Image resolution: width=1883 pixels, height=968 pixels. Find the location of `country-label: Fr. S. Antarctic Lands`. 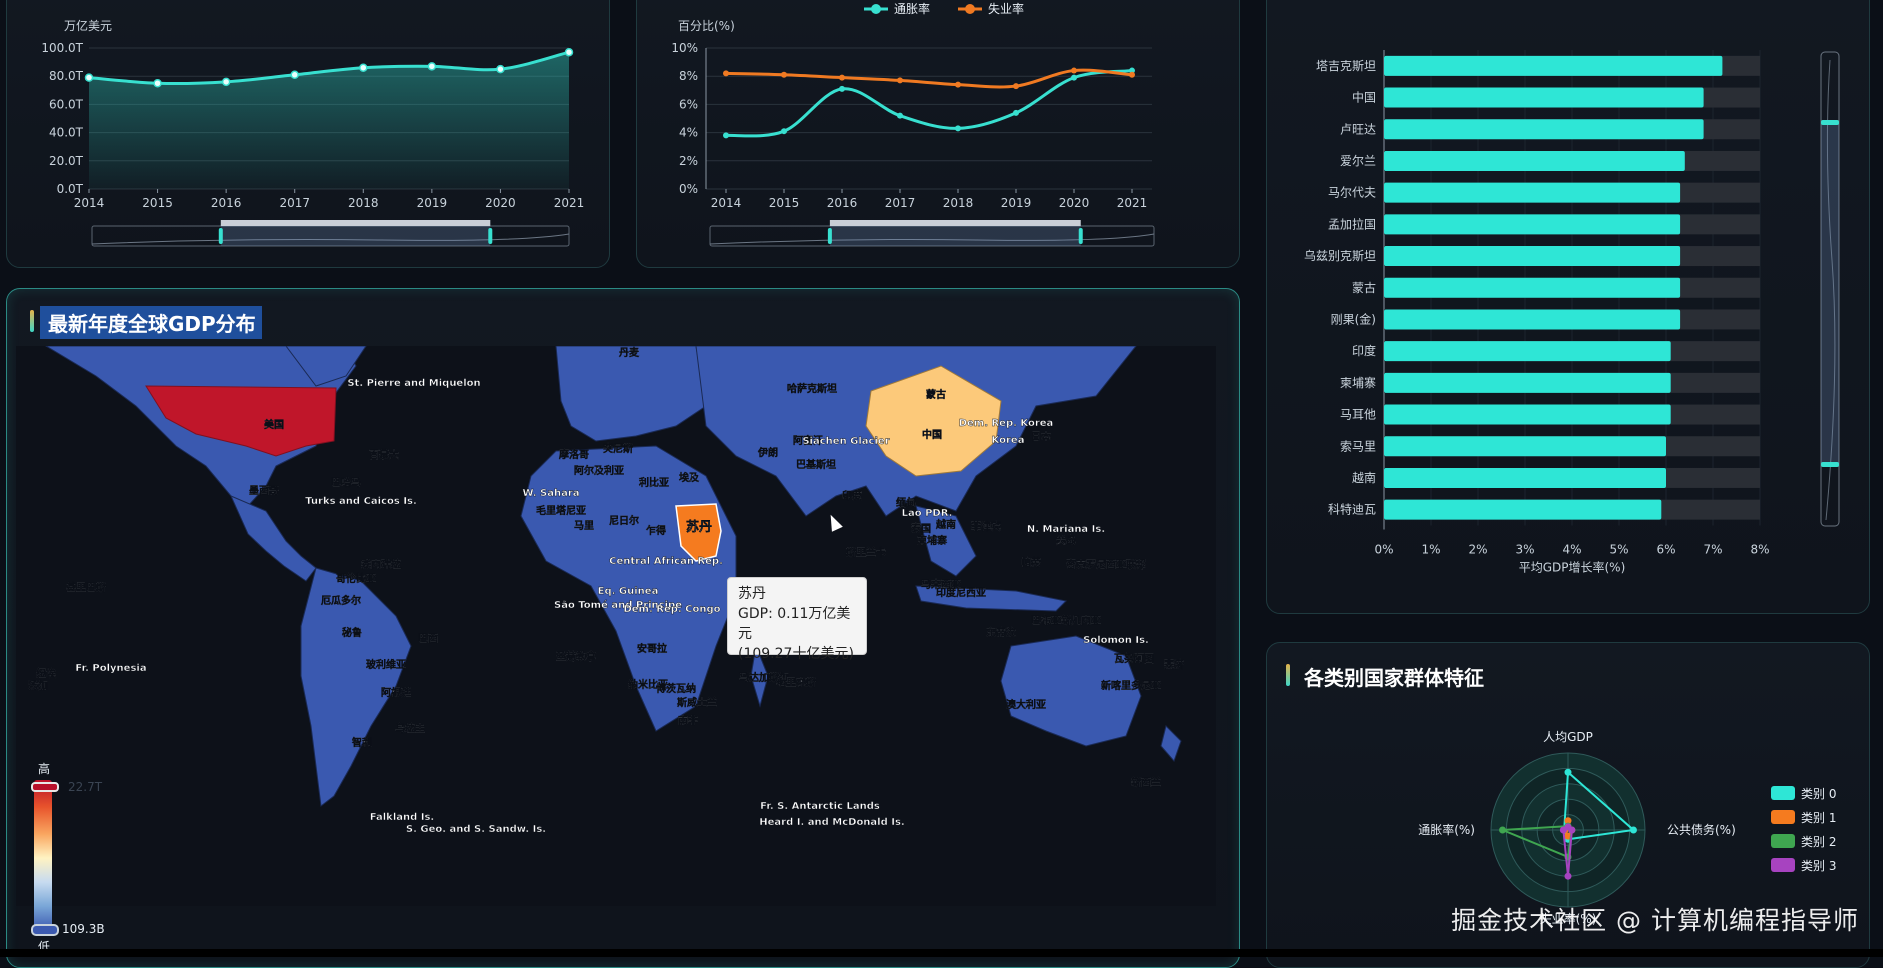

country-label: Fr. S. Antarctic Lands is located at coordinates (820, 806).